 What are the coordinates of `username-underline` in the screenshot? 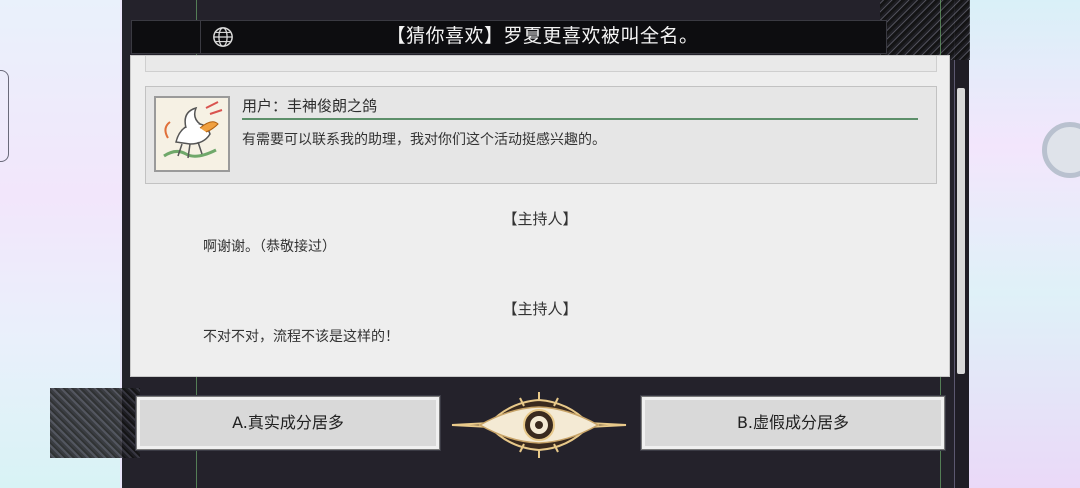 It's located at (580, 119).